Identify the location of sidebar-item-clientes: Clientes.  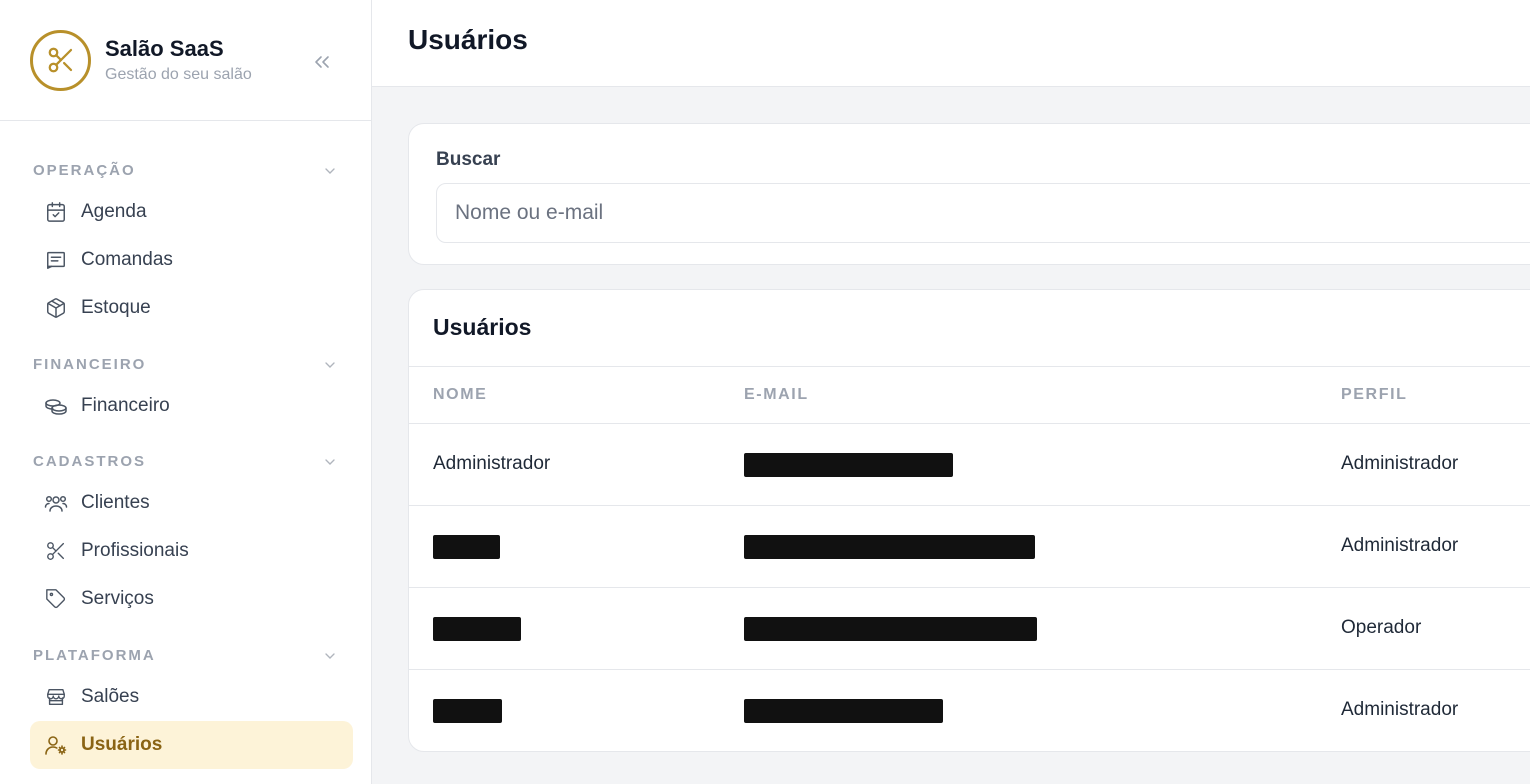
(191, 503).